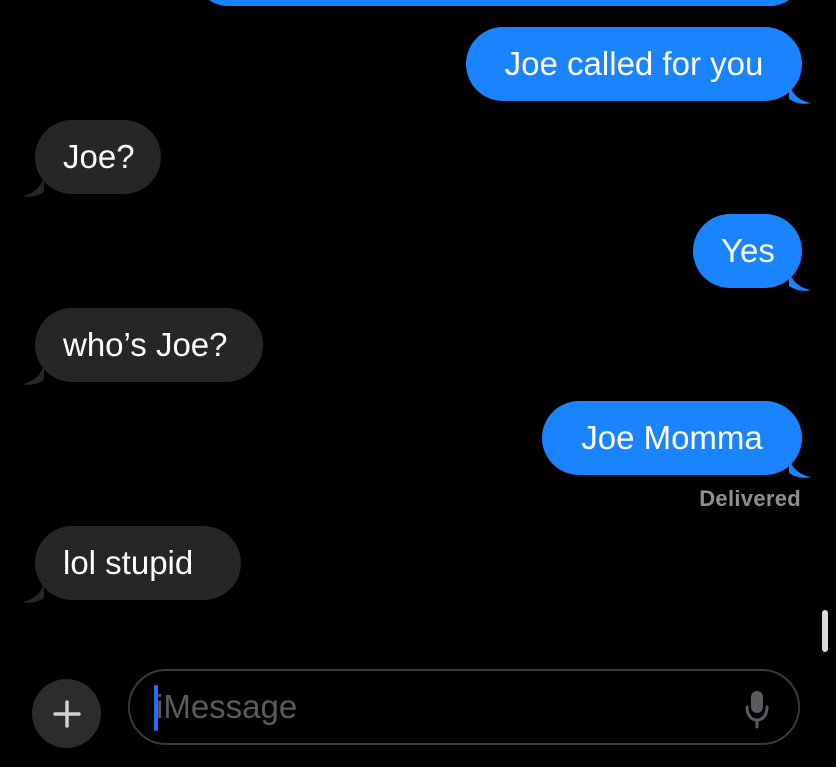 The height and width of the screenshot is (767, 836). Describe the element at coordinates (145, 344) in the screenshot. I see `message-text: who’s Joe?` at that location.